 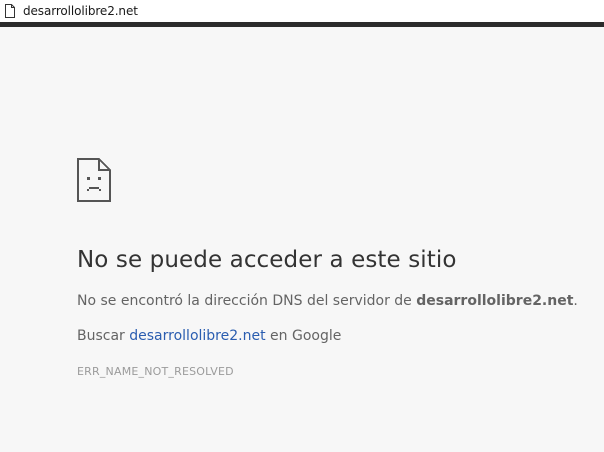 I want to click on search-prefix: Buscar, so click(x=103, y=336).